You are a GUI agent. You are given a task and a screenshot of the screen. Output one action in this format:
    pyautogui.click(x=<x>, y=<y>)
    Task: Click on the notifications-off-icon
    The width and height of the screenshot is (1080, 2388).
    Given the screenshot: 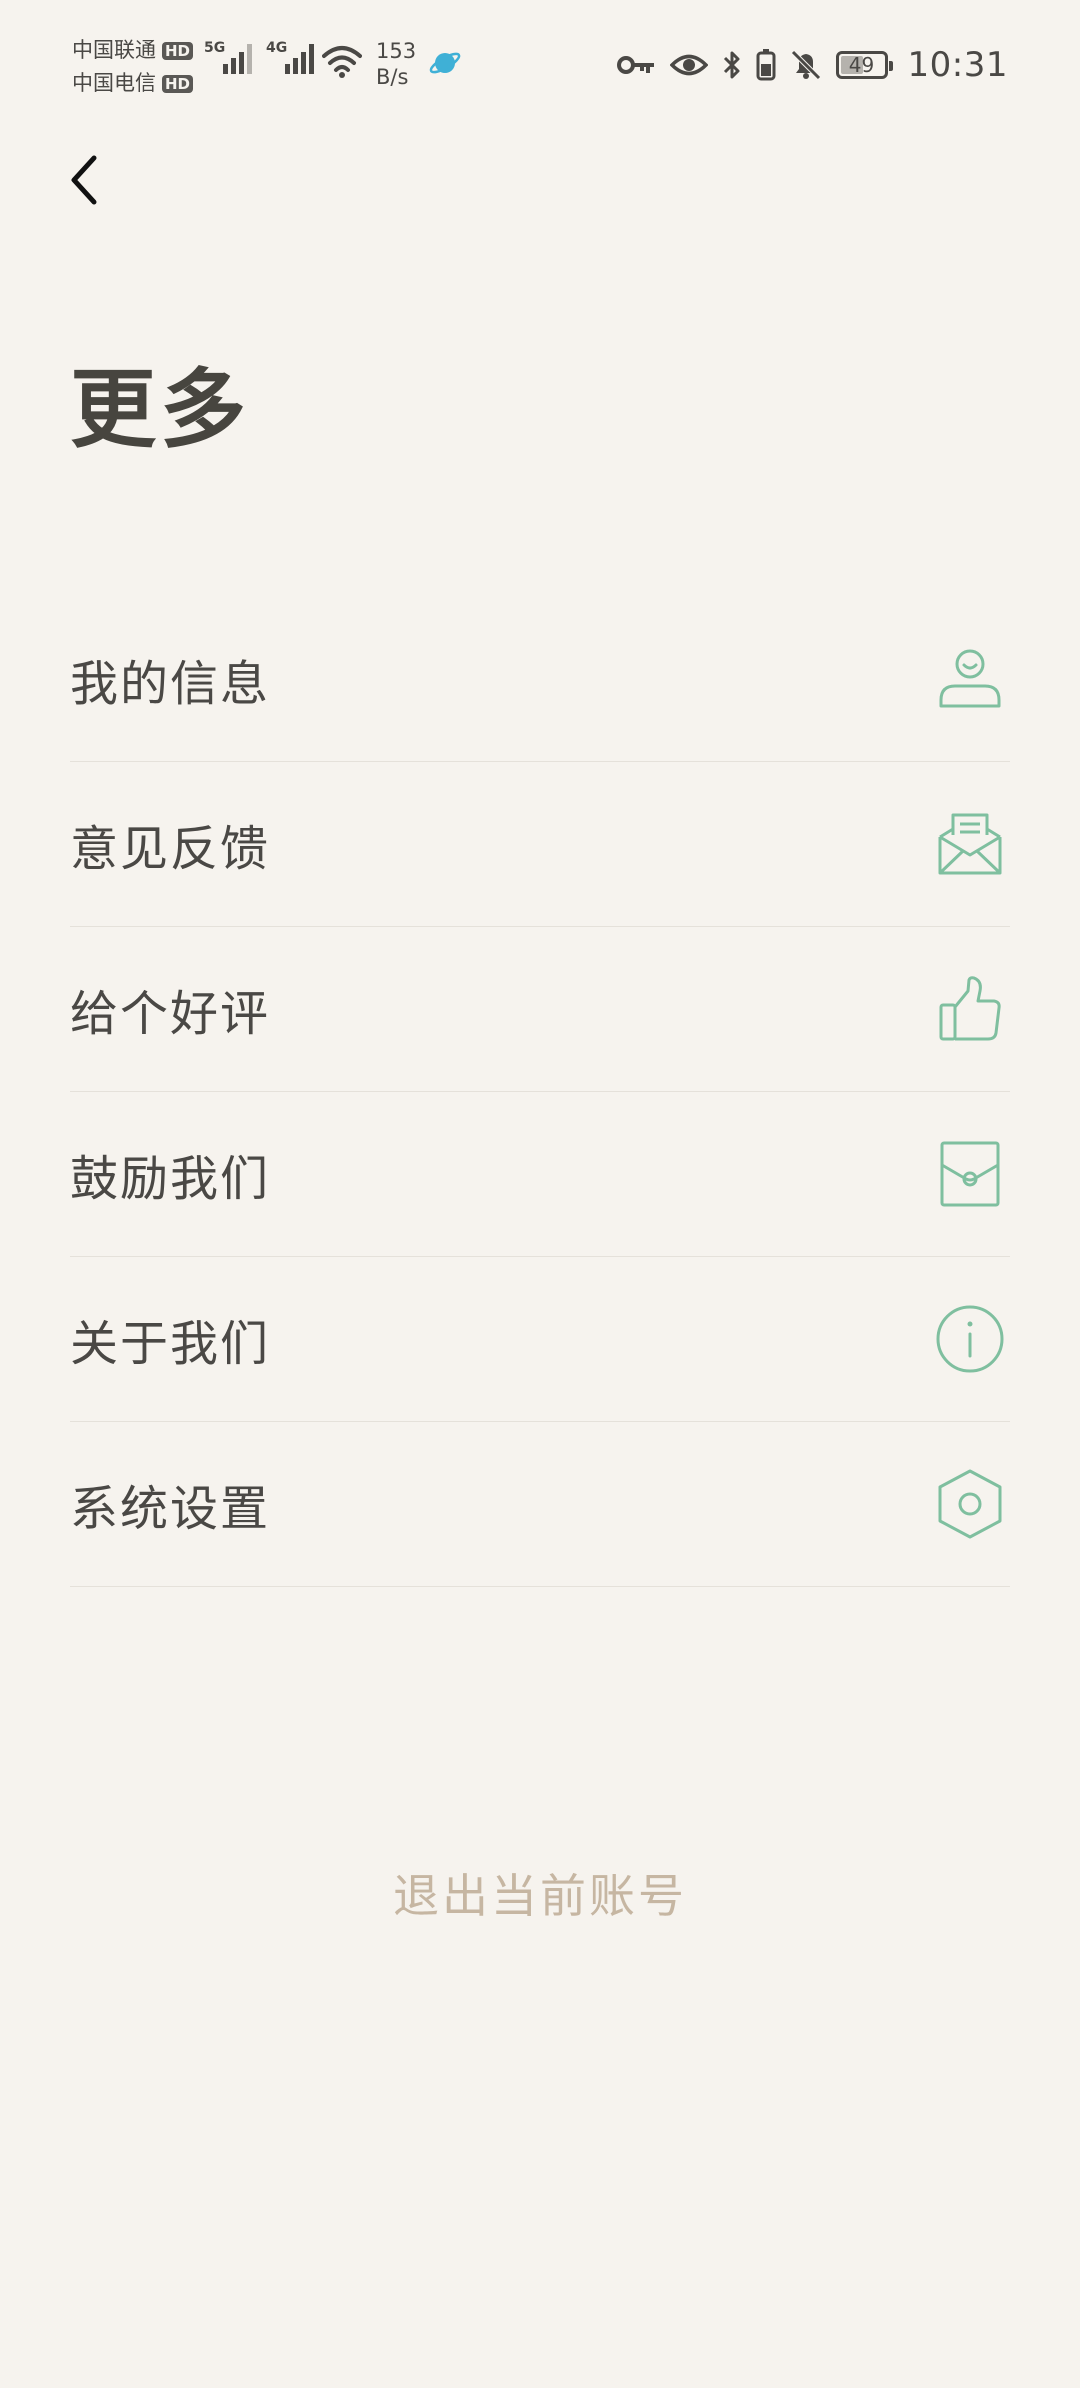 What is the action you would take?
    pyautogui.click(x=805, y=65)
    